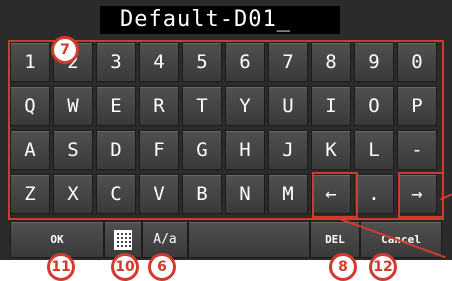 The image size is (452, 281). I want to click on blank-function-key, so click(249, 239).